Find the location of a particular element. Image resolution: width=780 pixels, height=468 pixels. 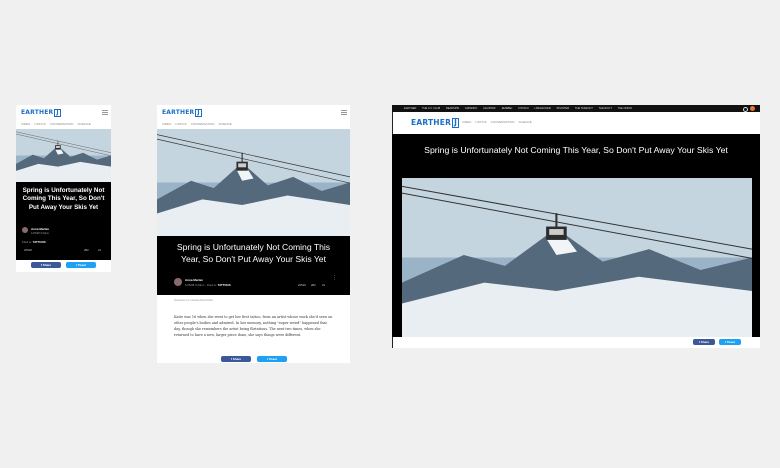

search-icon is located at coordinates (745, 109).